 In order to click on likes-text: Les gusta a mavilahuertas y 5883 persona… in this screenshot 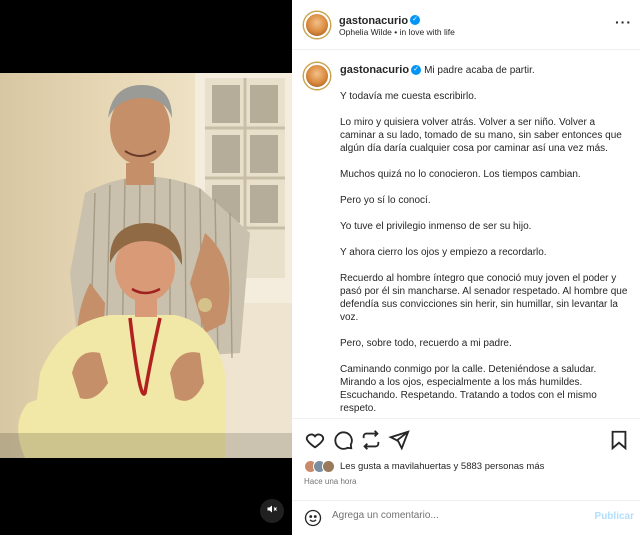, I will do `click(442, 466)`.